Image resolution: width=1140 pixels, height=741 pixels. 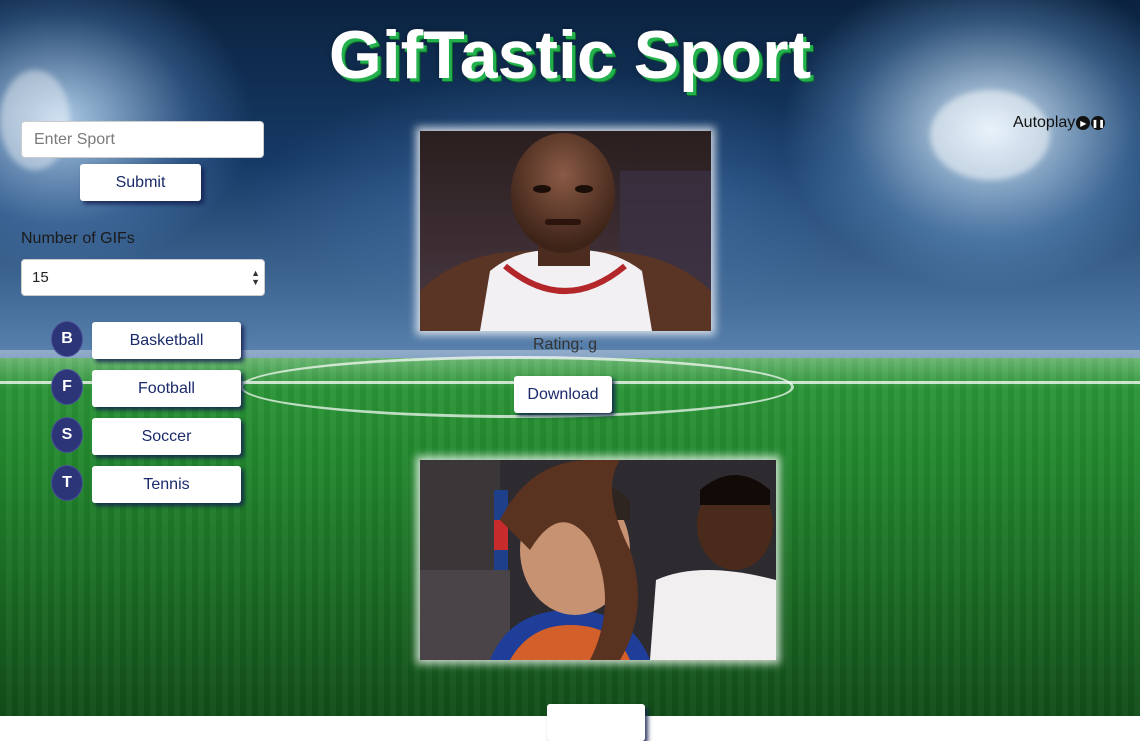 What do you see at coordinates (142, 139) in the screenshot?
I see `sport-search-input` at bounding box center [142, 139].